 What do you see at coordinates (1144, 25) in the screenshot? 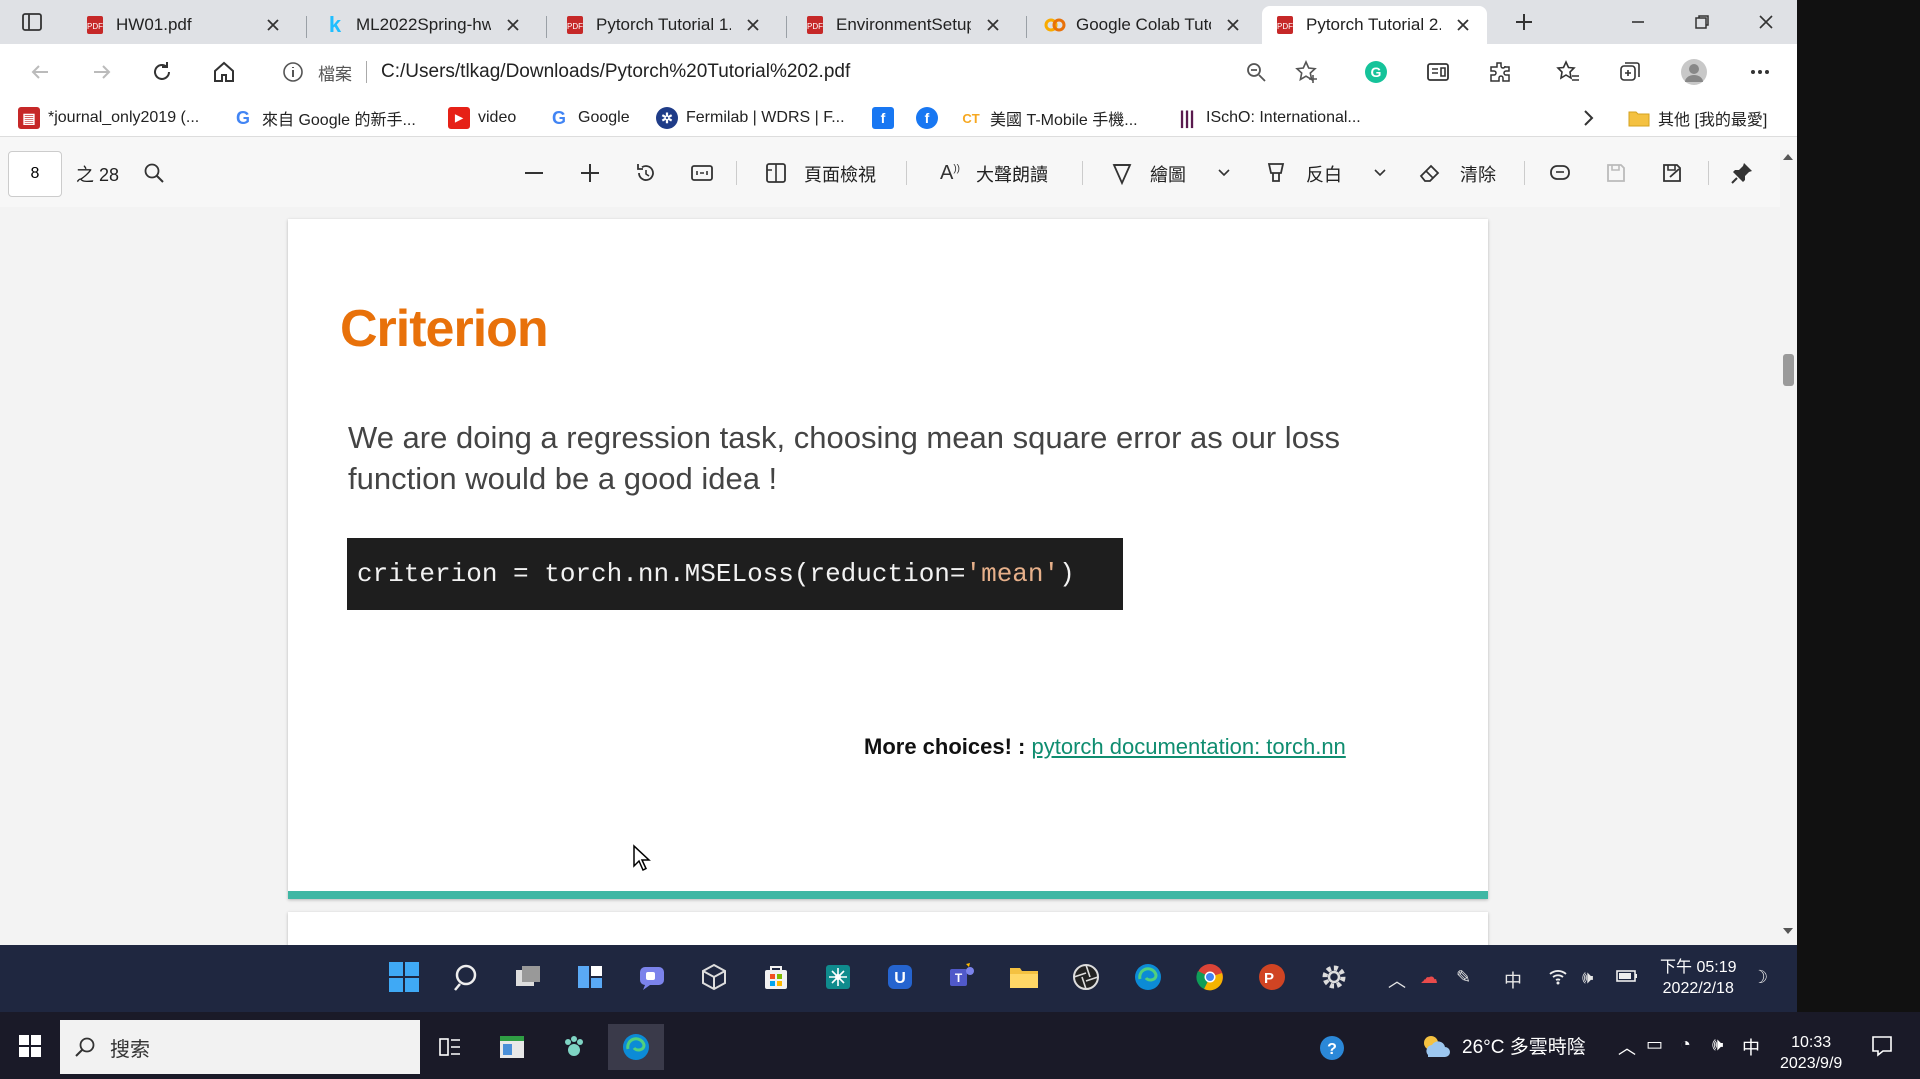
I see `tab-google-colab: Google Colab Tuto` at bounding box center [1144, 25].